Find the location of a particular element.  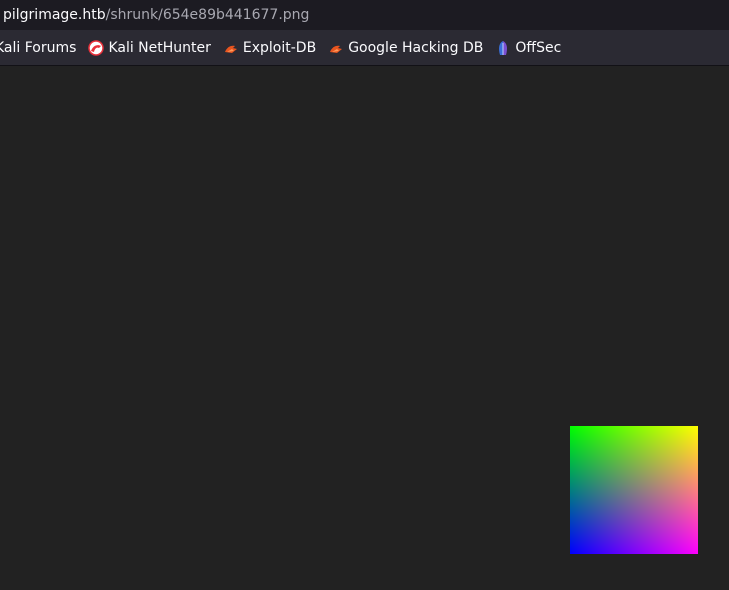

bookmark-label: Kali Forums is located at coordinates (38, 47).